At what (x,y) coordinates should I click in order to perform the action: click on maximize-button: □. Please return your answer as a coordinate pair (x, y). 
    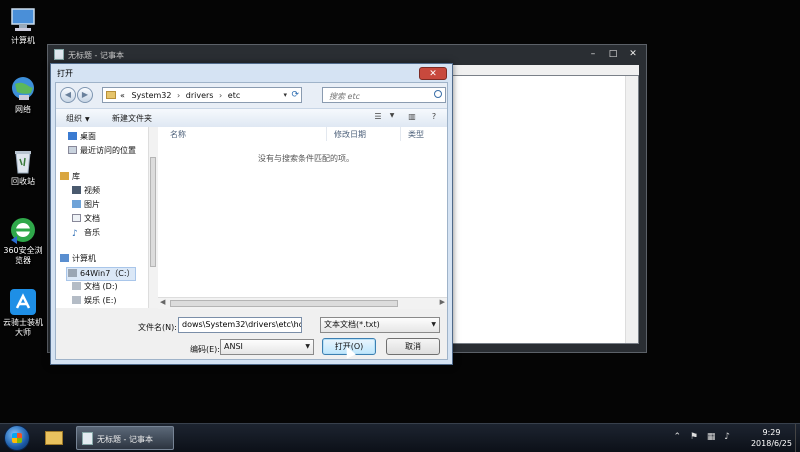
    Looking at the image, I should click on (613, 54).